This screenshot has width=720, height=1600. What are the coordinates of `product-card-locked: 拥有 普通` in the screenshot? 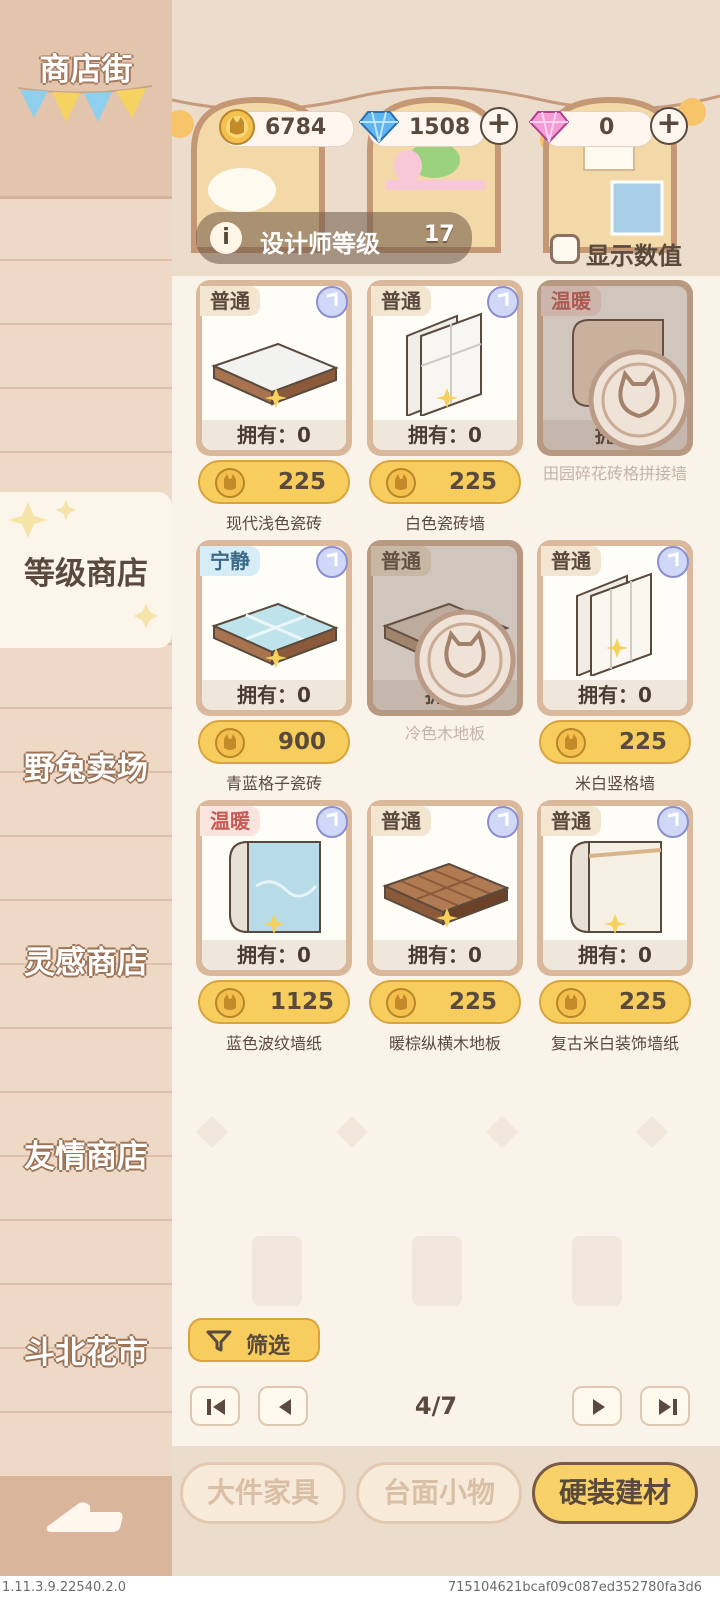 It's located at (445, 628).